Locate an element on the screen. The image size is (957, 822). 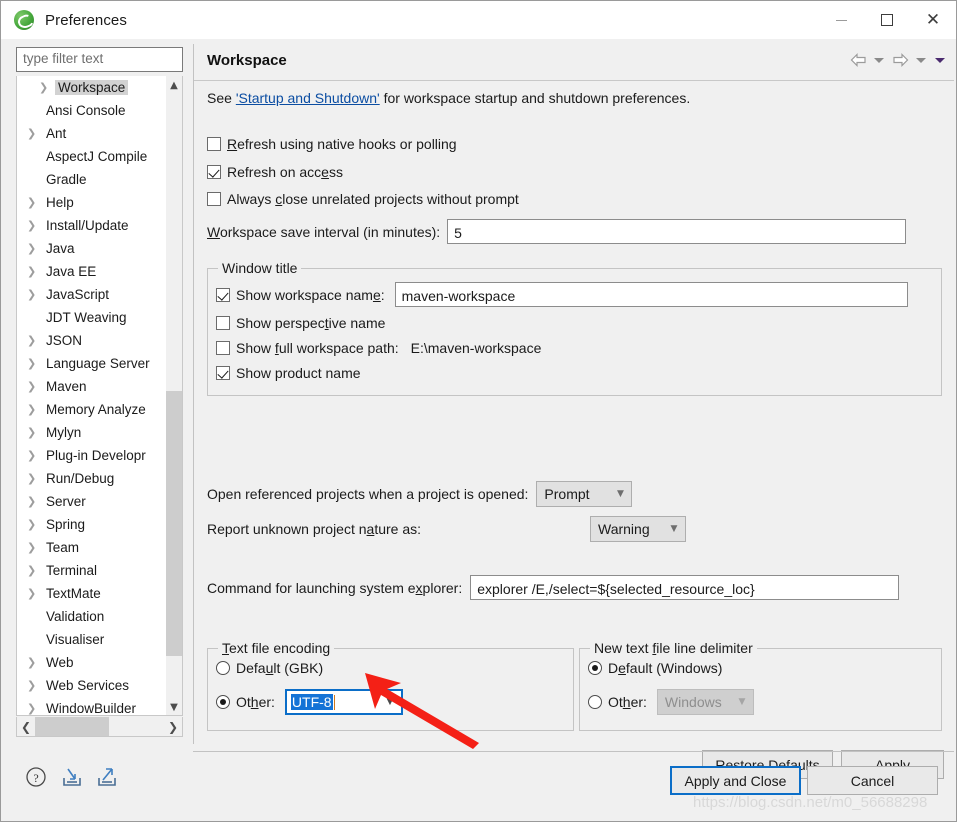
sidebar-item-plug-in-developr: ❯ Plug-in Developr is located at coordinates (92, 455).